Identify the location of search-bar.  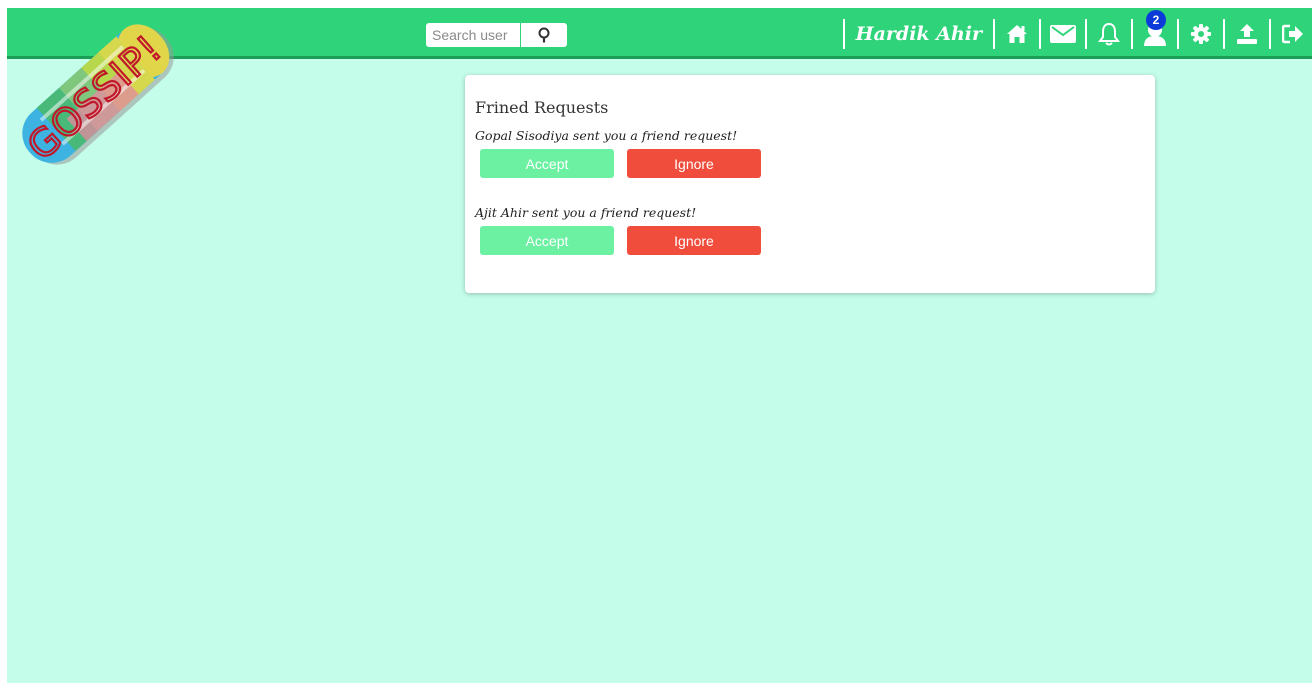
(496, 35).